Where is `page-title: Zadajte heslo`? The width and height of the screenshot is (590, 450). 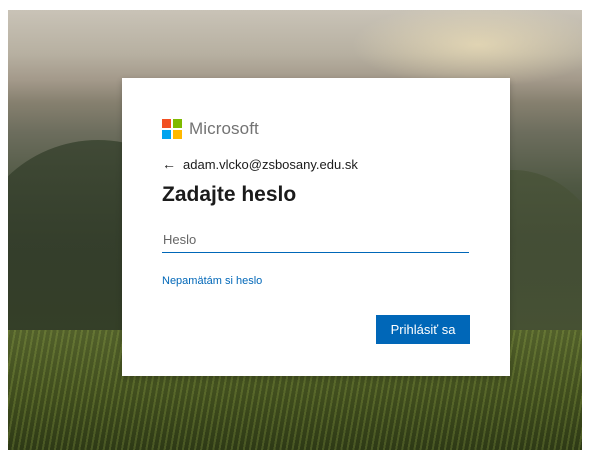 page-title: Zadajte heslo is located at coordinates (229, 194).